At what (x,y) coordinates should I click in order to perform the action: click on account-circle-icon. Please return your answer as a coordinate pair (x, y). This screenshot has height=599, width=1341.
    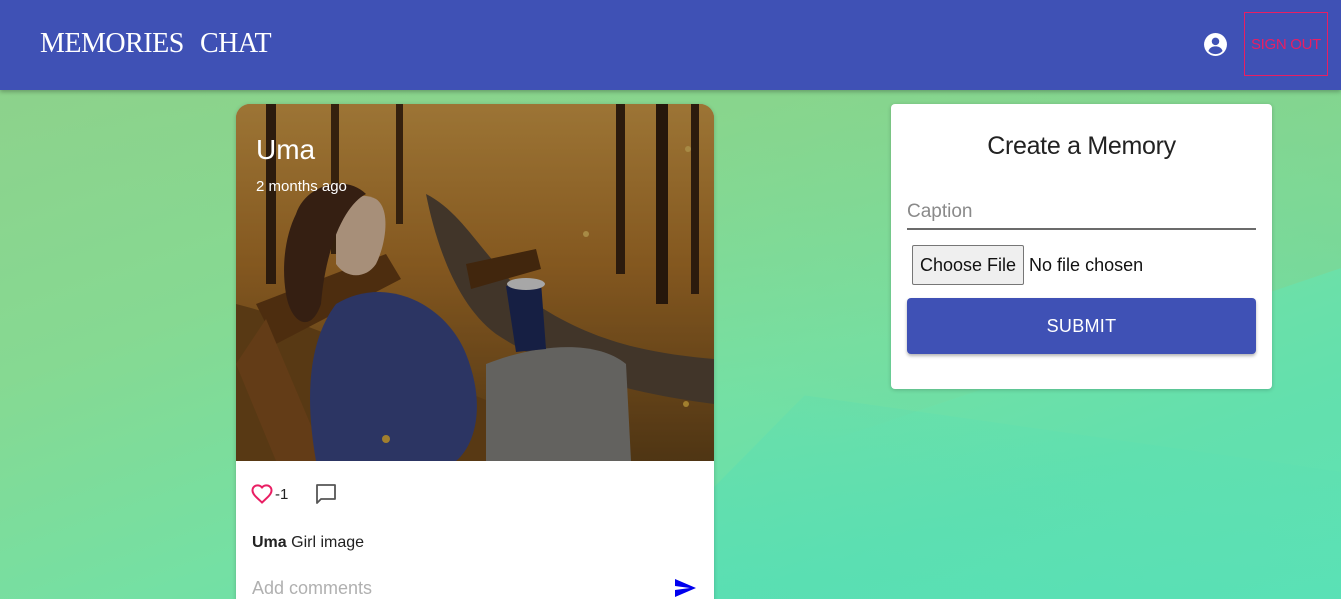
    Looking at the image, I should click on (1215, 44).